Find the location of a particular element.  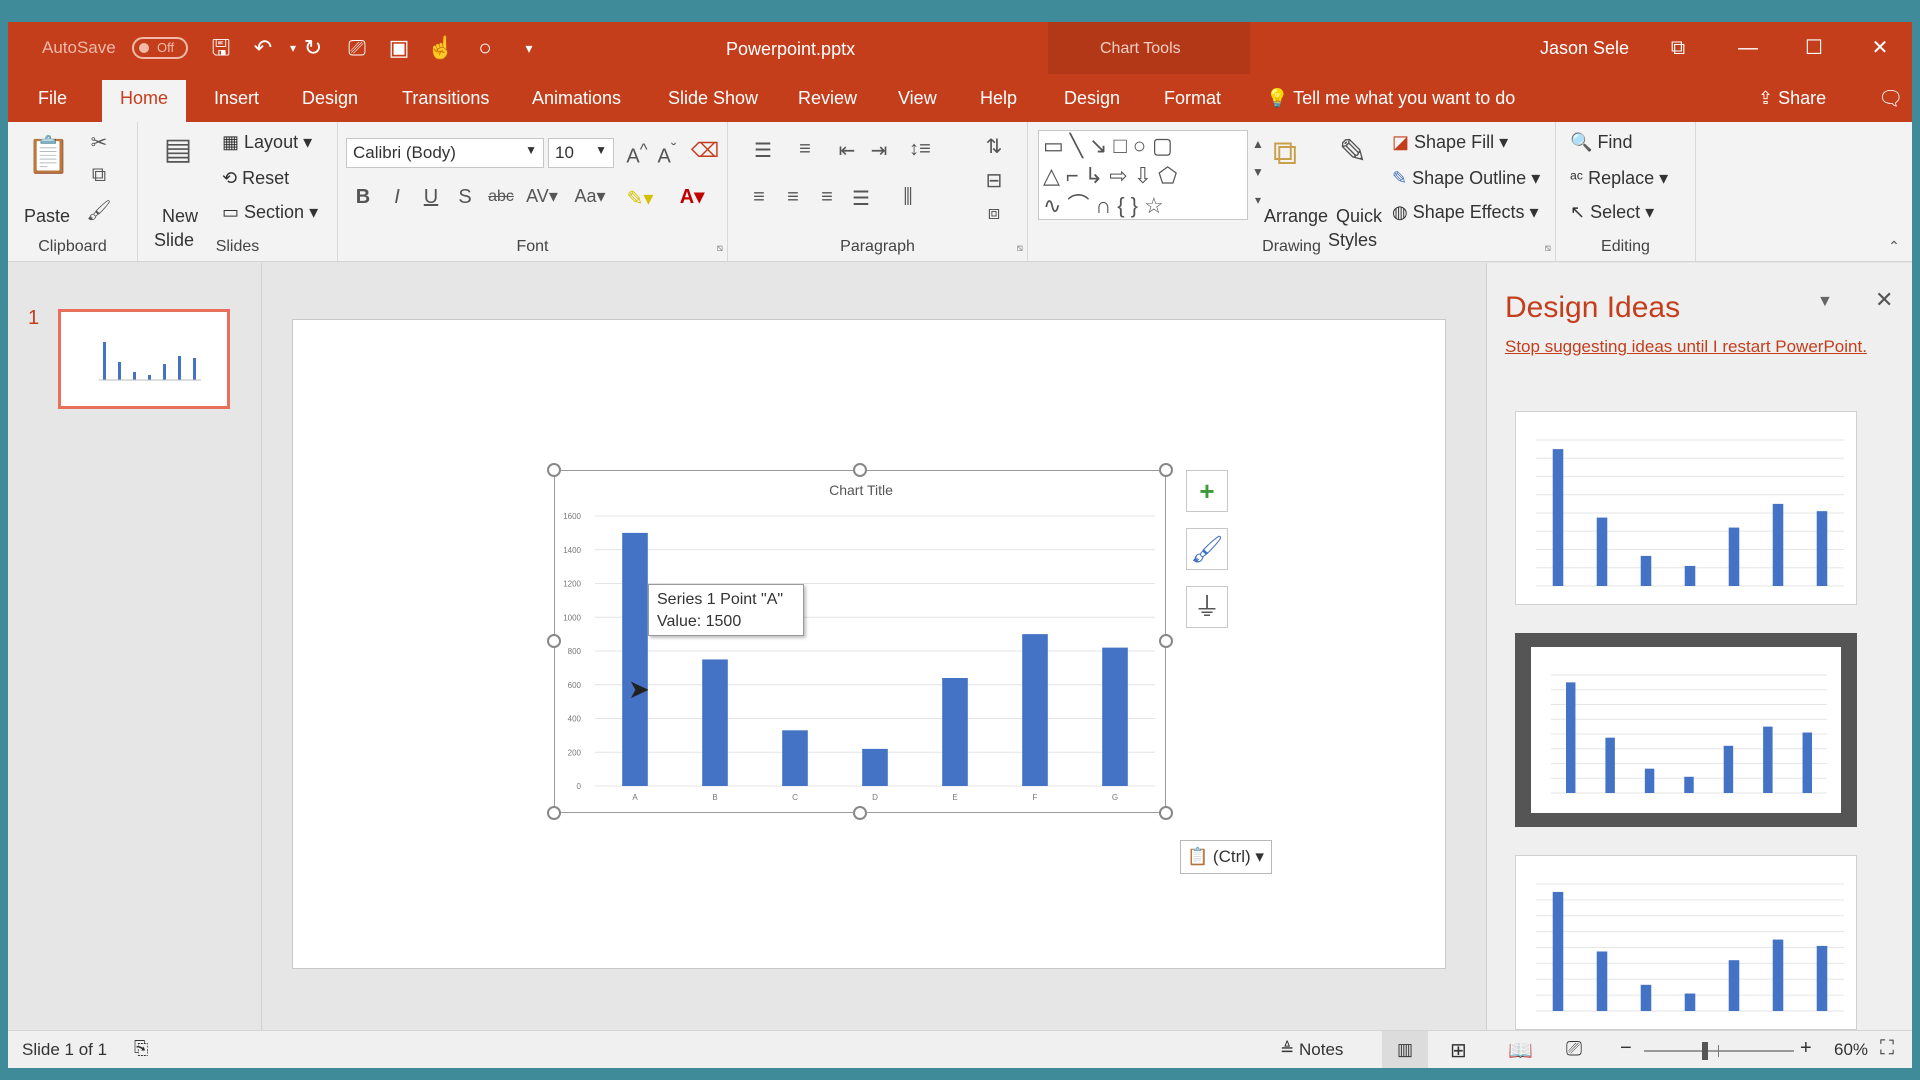

comments-icon: 🗨 is located at coordinates (1890, 98).